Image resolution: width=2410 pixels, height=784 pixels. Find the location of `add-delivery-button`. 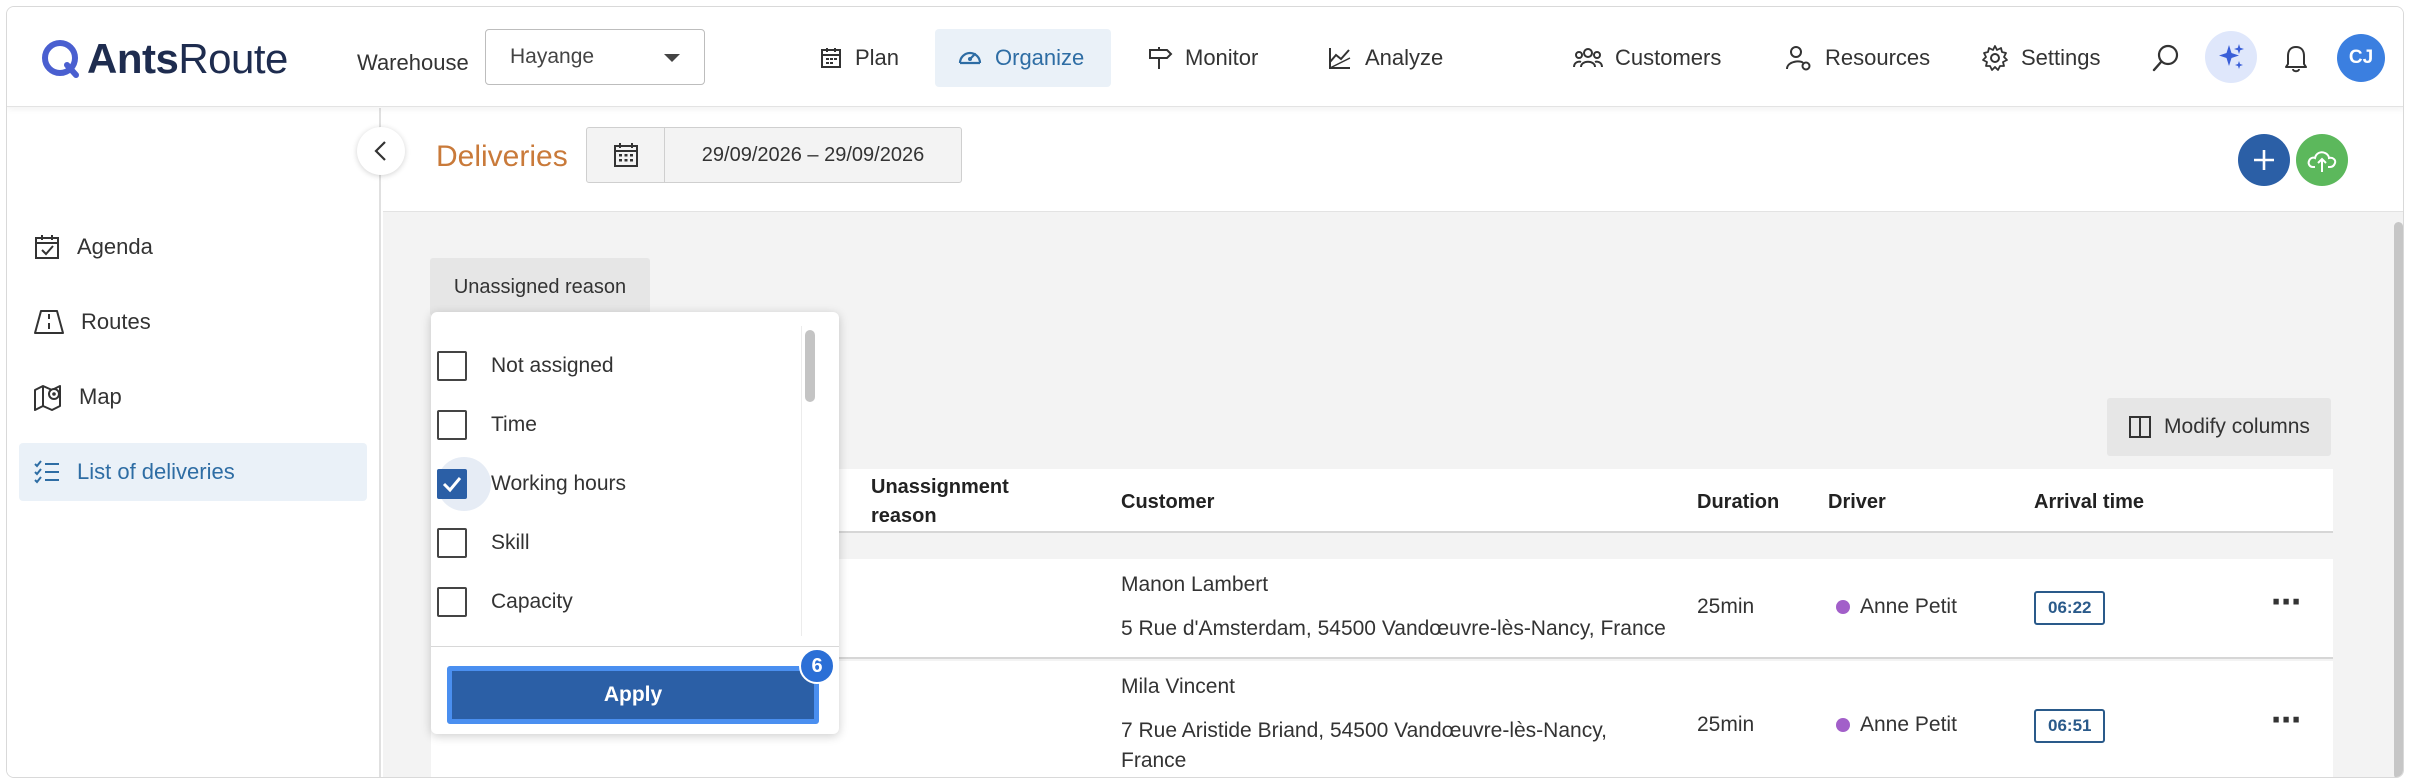

add-delivery-button is located at coordinates (2264, 160).